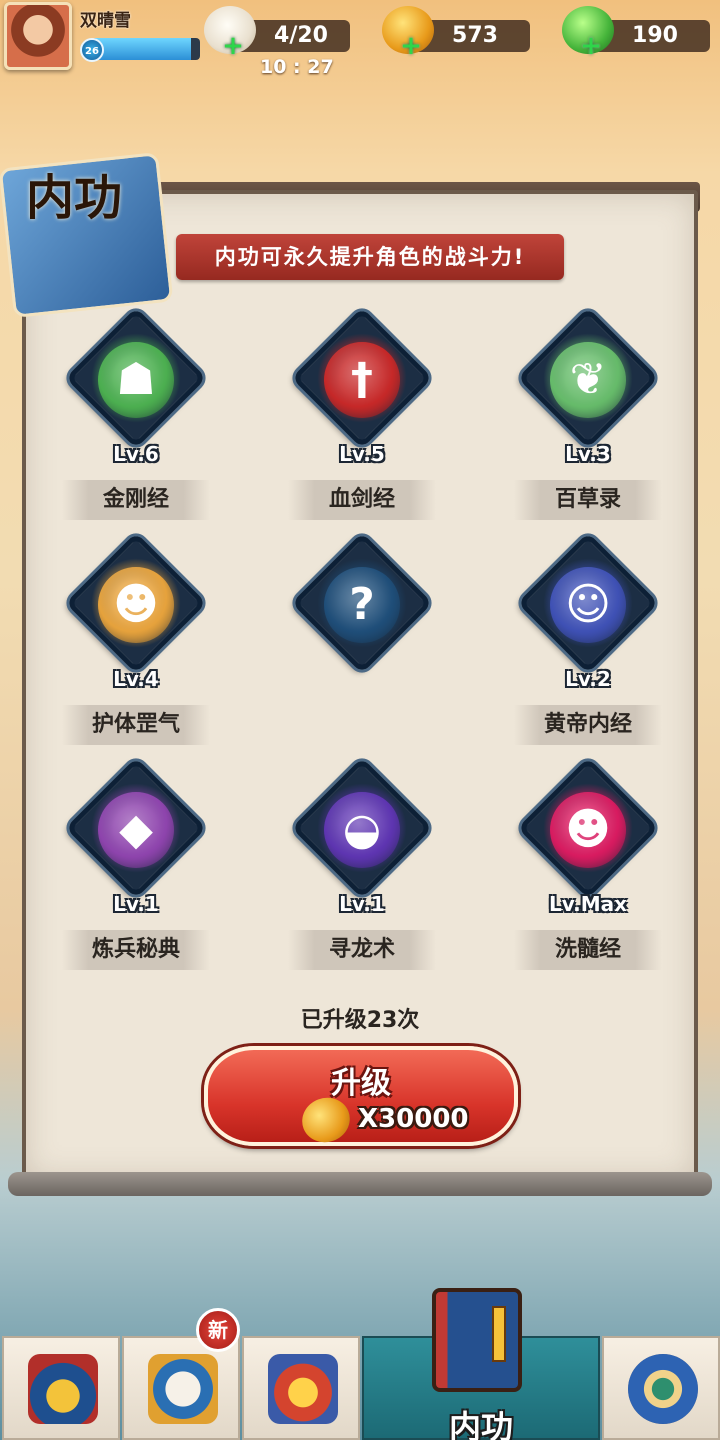 This screenshot has height=1440, width=720. What do you see at coordinates (218, 1330) in the screenshot?
I see `new-badge: 新` at bounding box center [218, 1330].